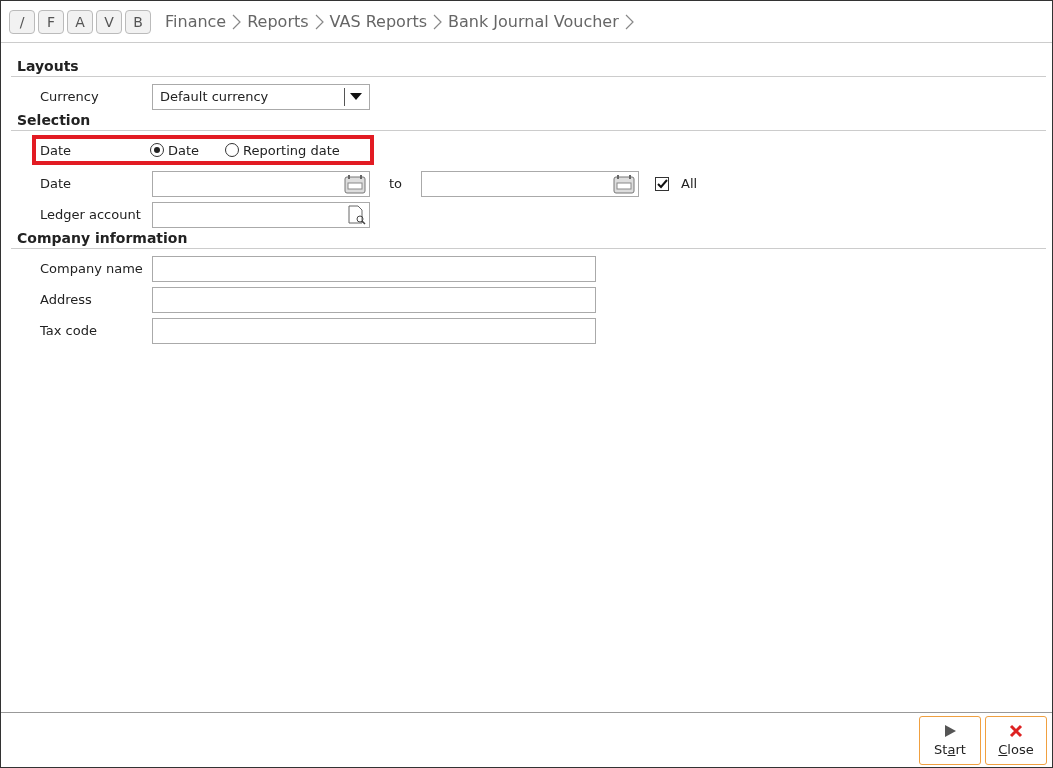  What do you see at coordinates (533, 21) in the screenshot?
I see `breadcrumb-link: Bank Journal Voucher` at bounding box center [533, 21].